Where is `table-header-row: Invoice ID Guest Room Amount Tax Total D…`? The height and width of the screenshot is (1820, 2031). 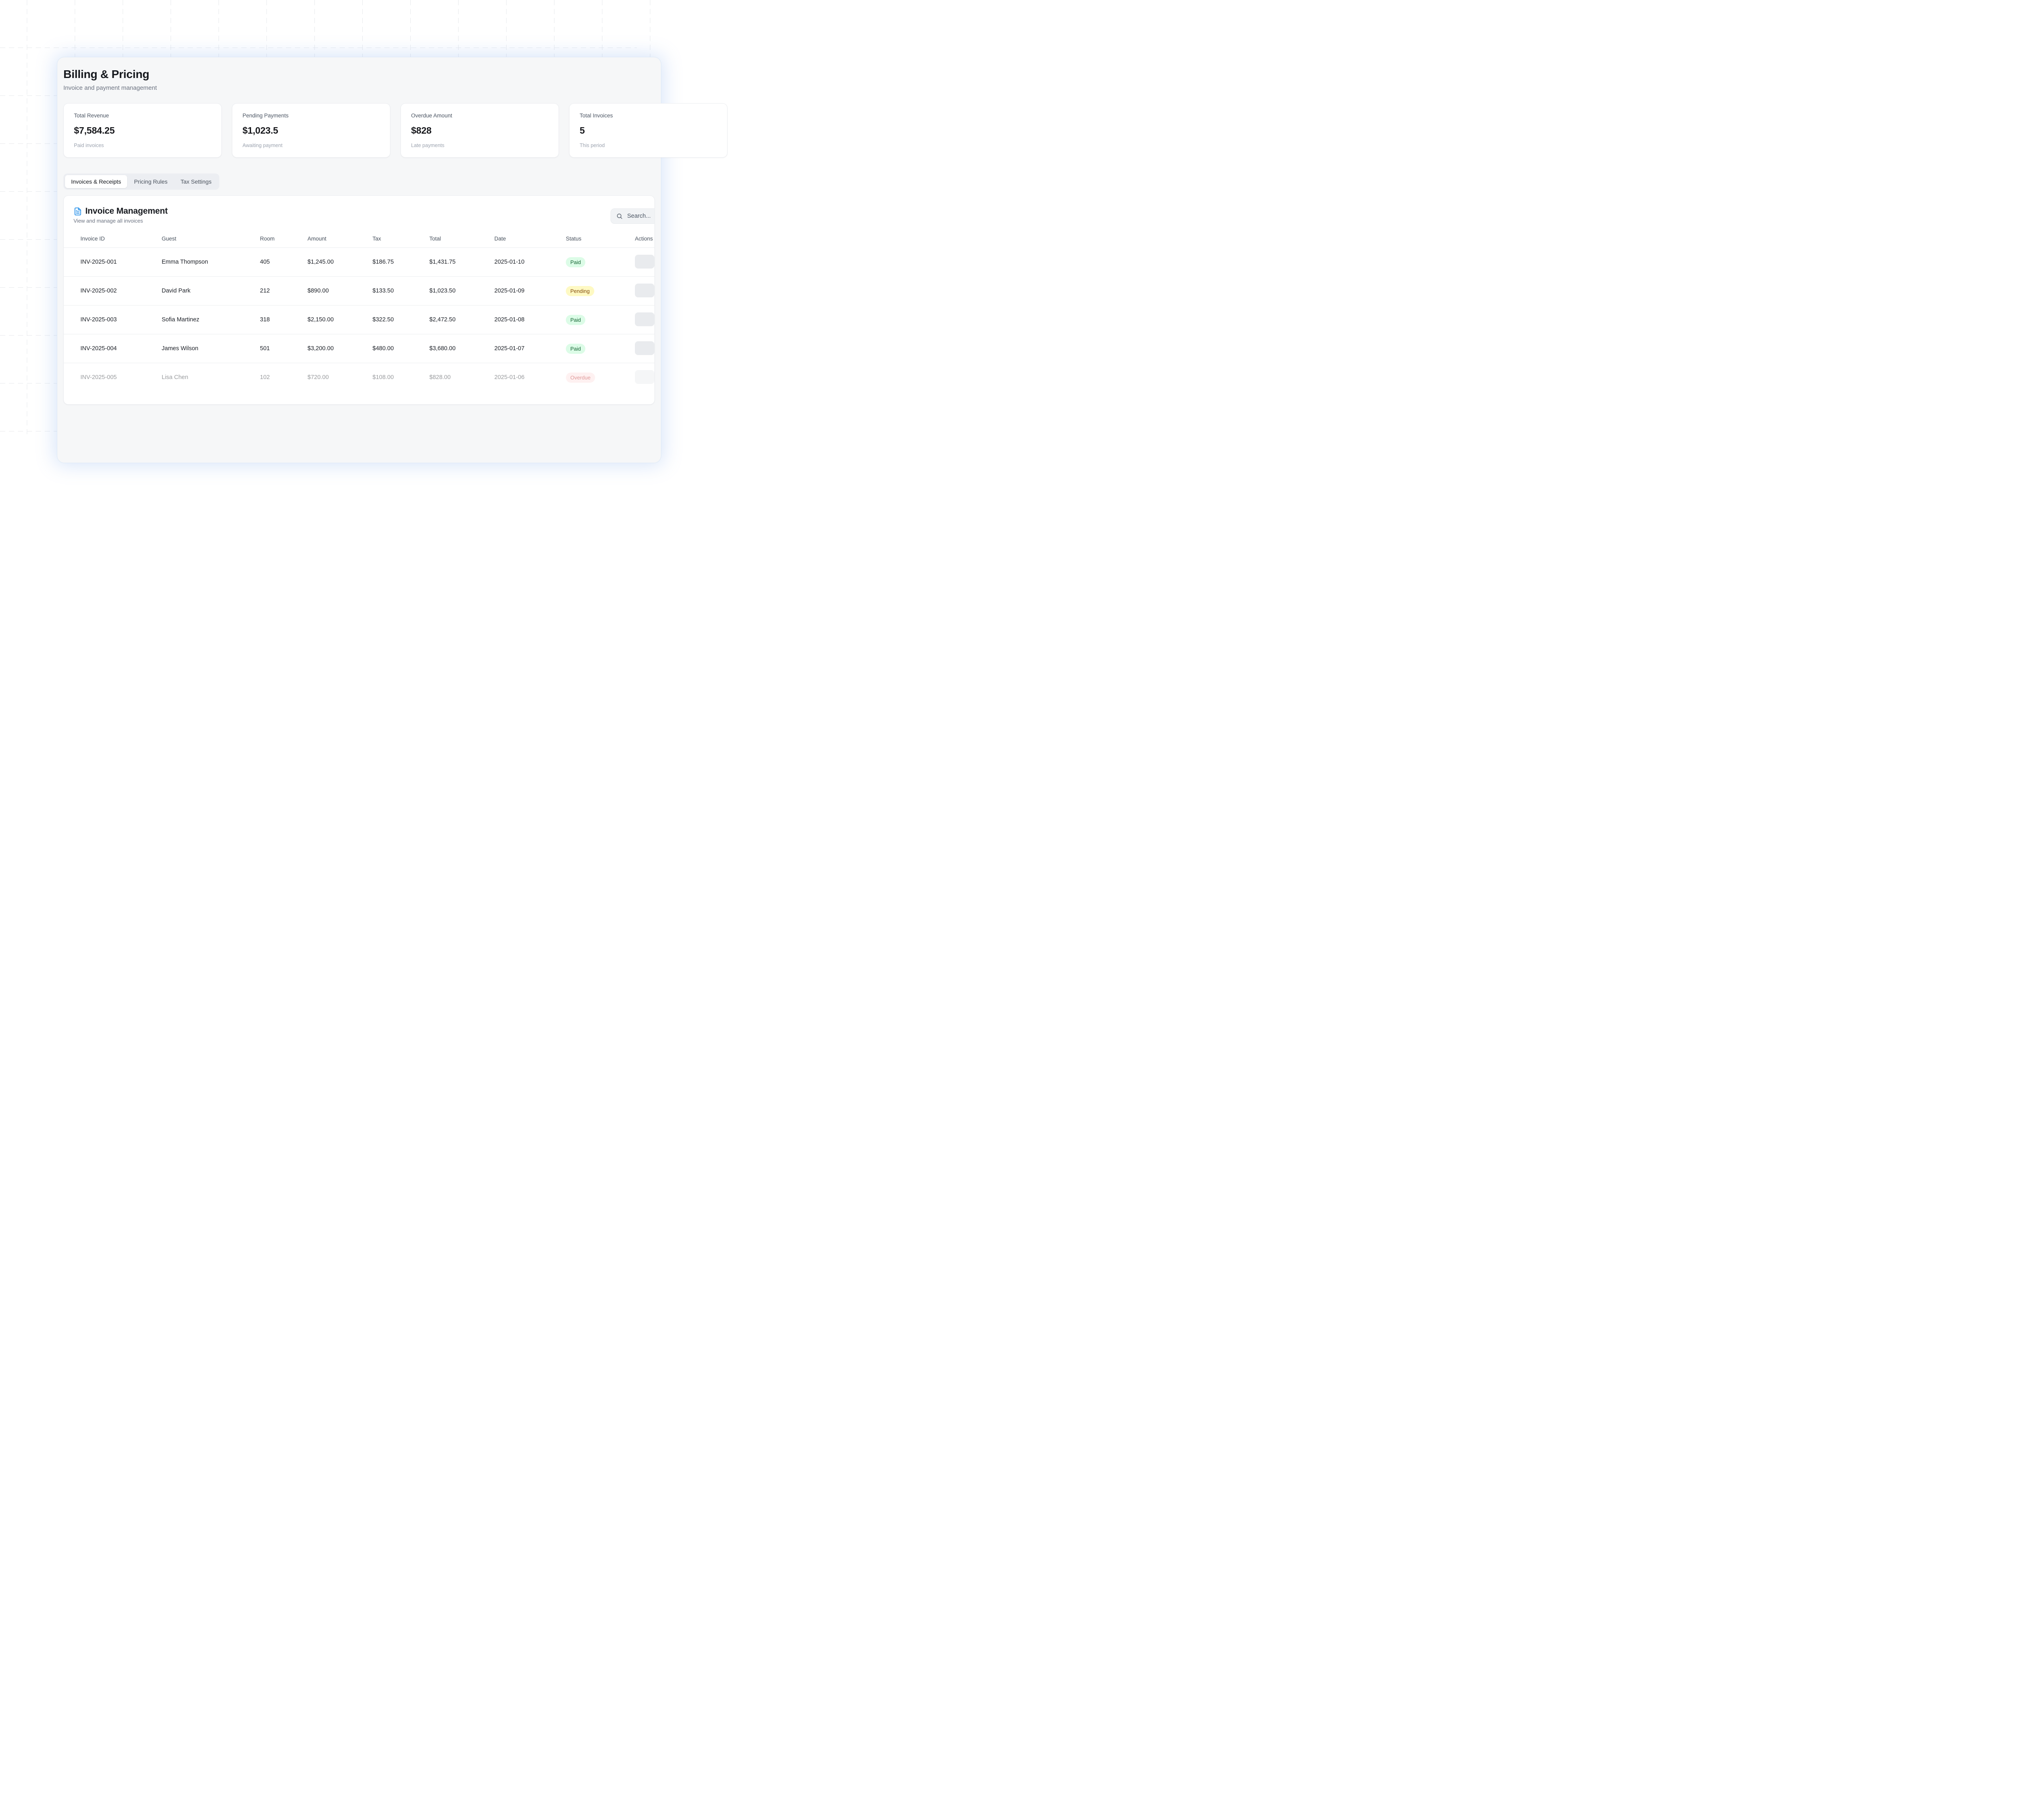 table-header-row: Invoice ID Guest Room Amount Tax Total D… is located at coordinates (359, 239).